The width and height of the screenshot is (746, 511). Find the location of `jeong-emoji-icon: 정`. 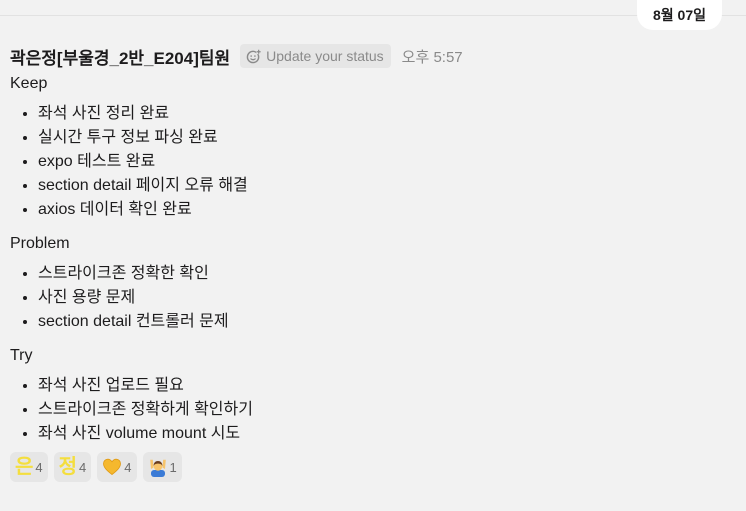

jeong-emoji-icon: 정 is located at coordinates (68, 467).